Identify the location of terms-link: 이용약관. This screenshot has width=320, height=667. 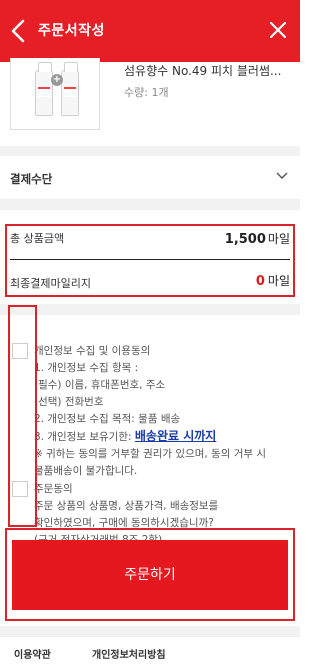
(32, 653).